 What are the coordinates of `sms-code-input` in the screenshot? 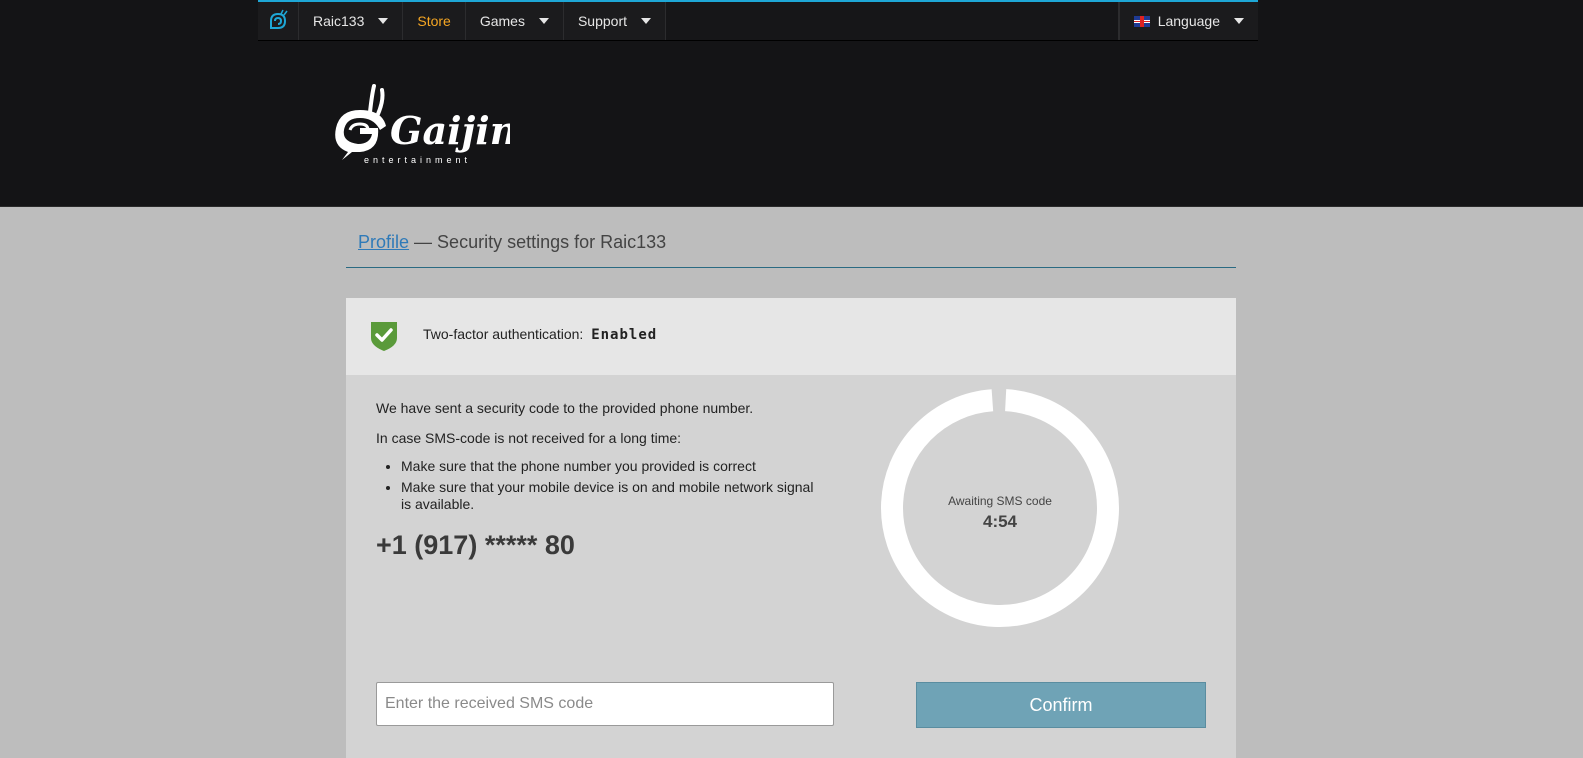 It's located at (605, 704).